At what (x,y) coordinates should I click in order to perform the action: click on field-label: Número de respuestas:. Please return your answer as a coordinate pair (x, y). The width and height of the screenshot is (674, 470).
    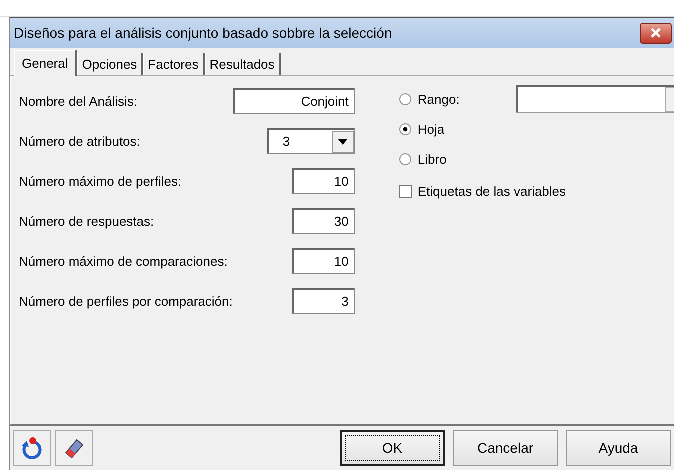
    Looking at the image, I should click on (87, 221).